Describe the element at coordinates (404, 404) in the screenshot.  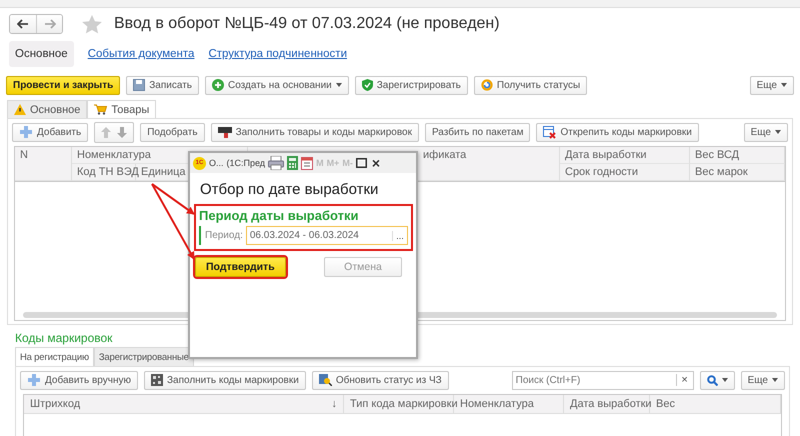
I see `column-title: Тип кода маркировки` at that location.